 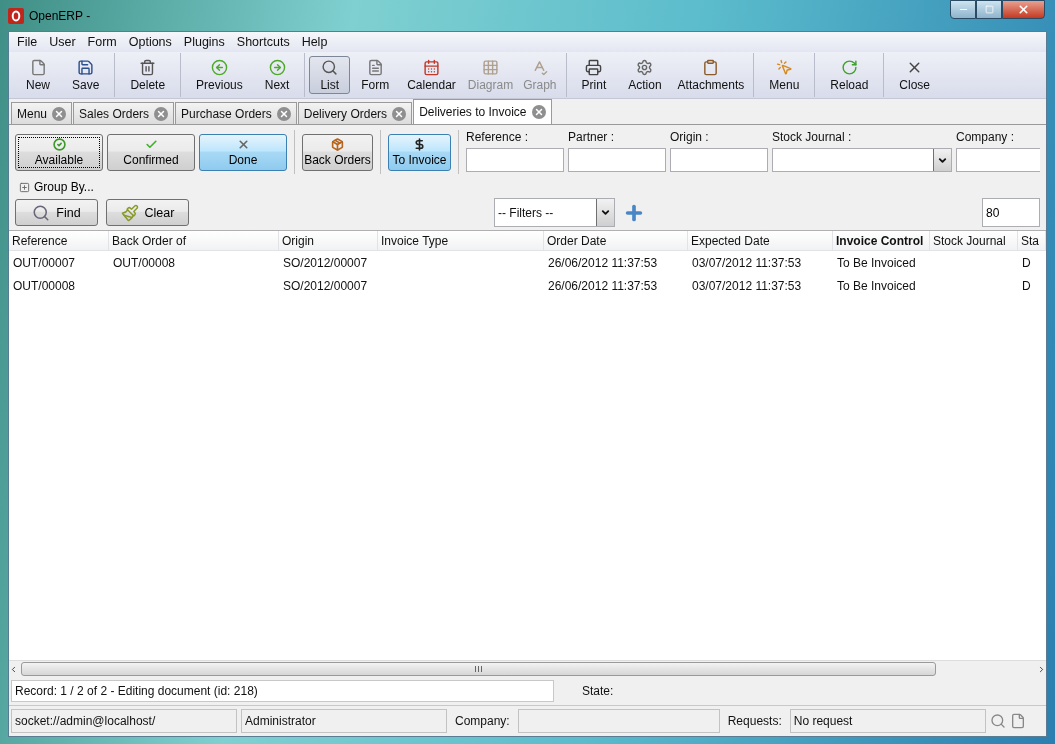 I want to click on column-header: Back Order of, so click(x=194, y=240).